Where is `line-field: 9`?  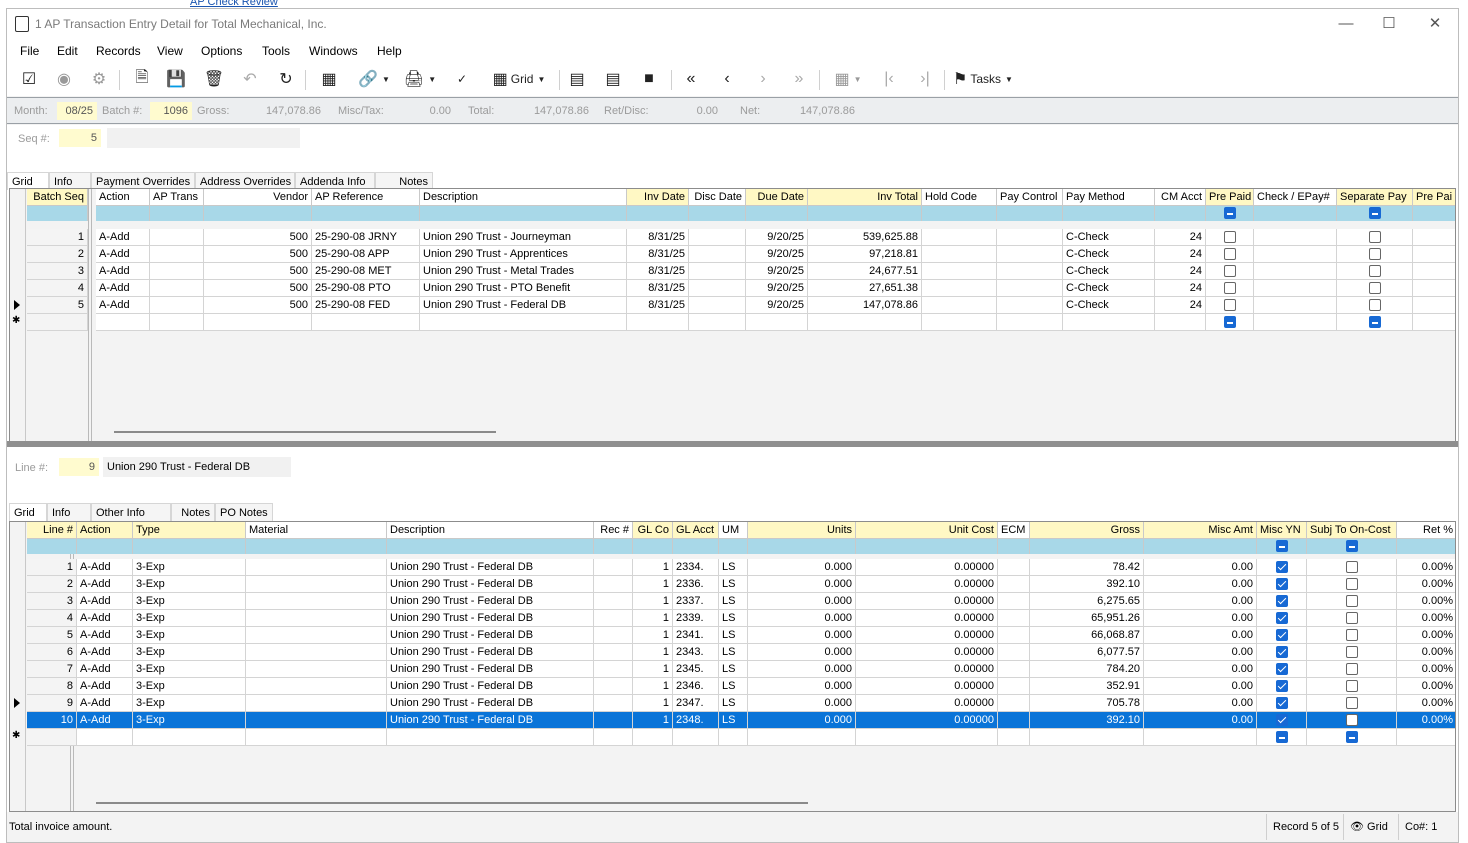 line-field: 9 is located at coordinates (79, 467).